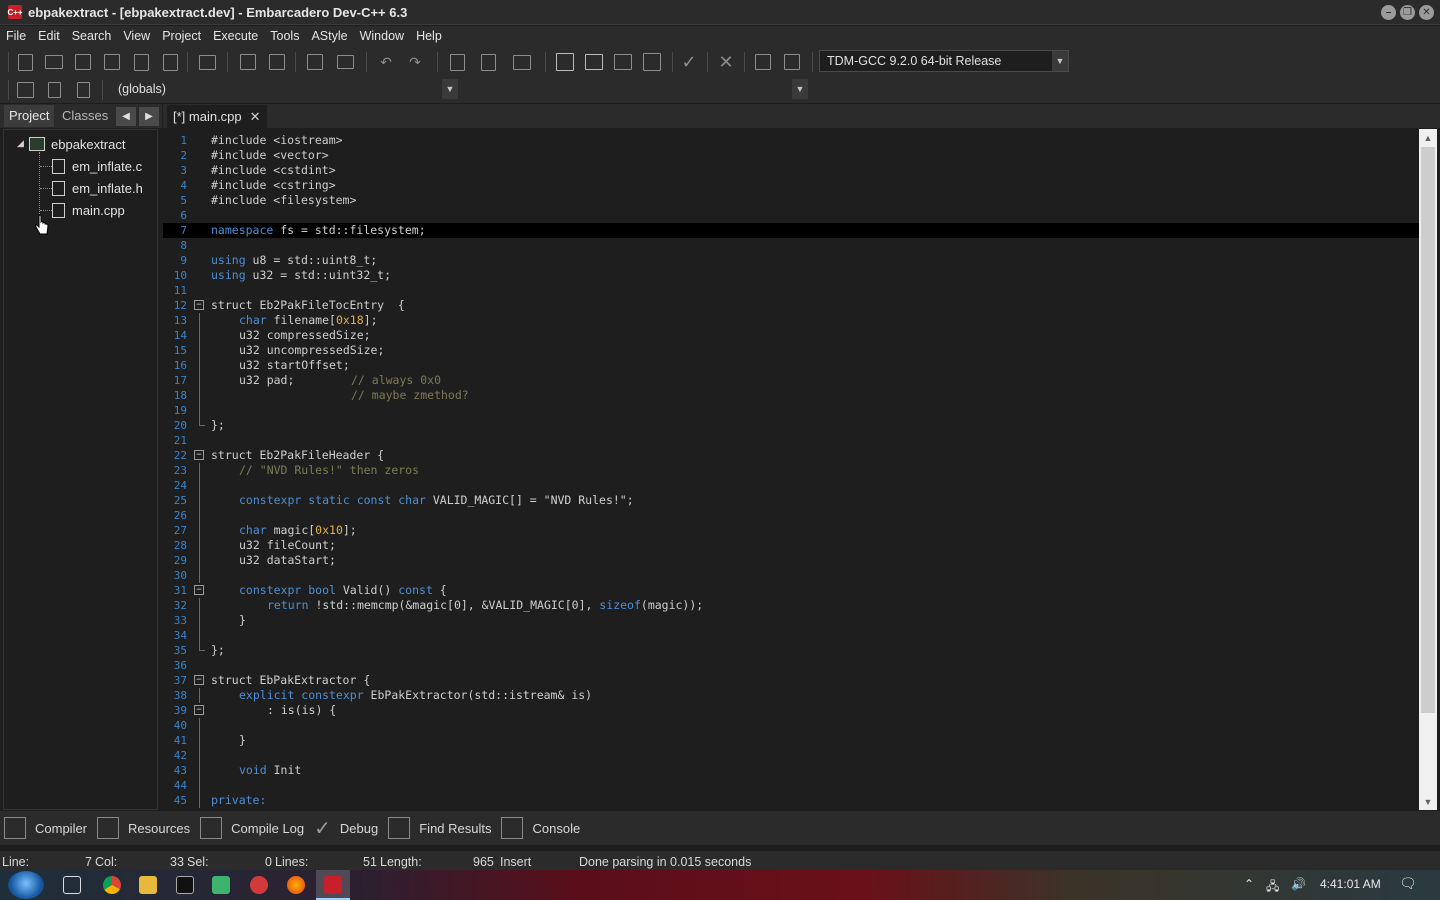  What do you see at coordinates (1428, 430) in the screenshot?
I see `scrollbar-thumb` at bounding box center [1428, 430].